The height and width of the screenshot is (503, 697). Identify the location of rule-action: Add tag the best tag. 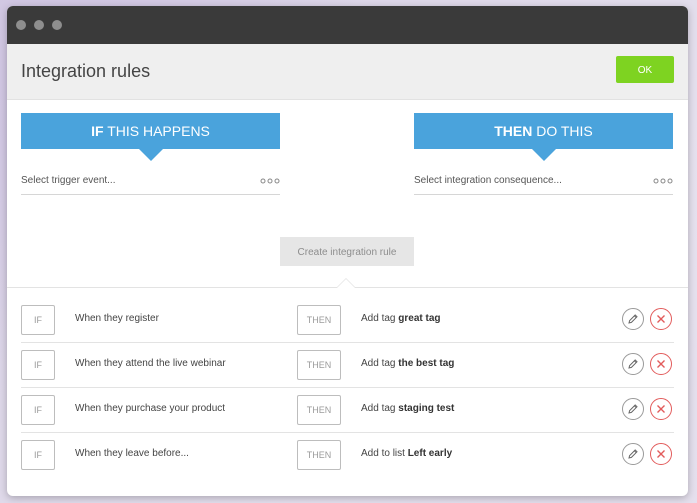
(407, 363).